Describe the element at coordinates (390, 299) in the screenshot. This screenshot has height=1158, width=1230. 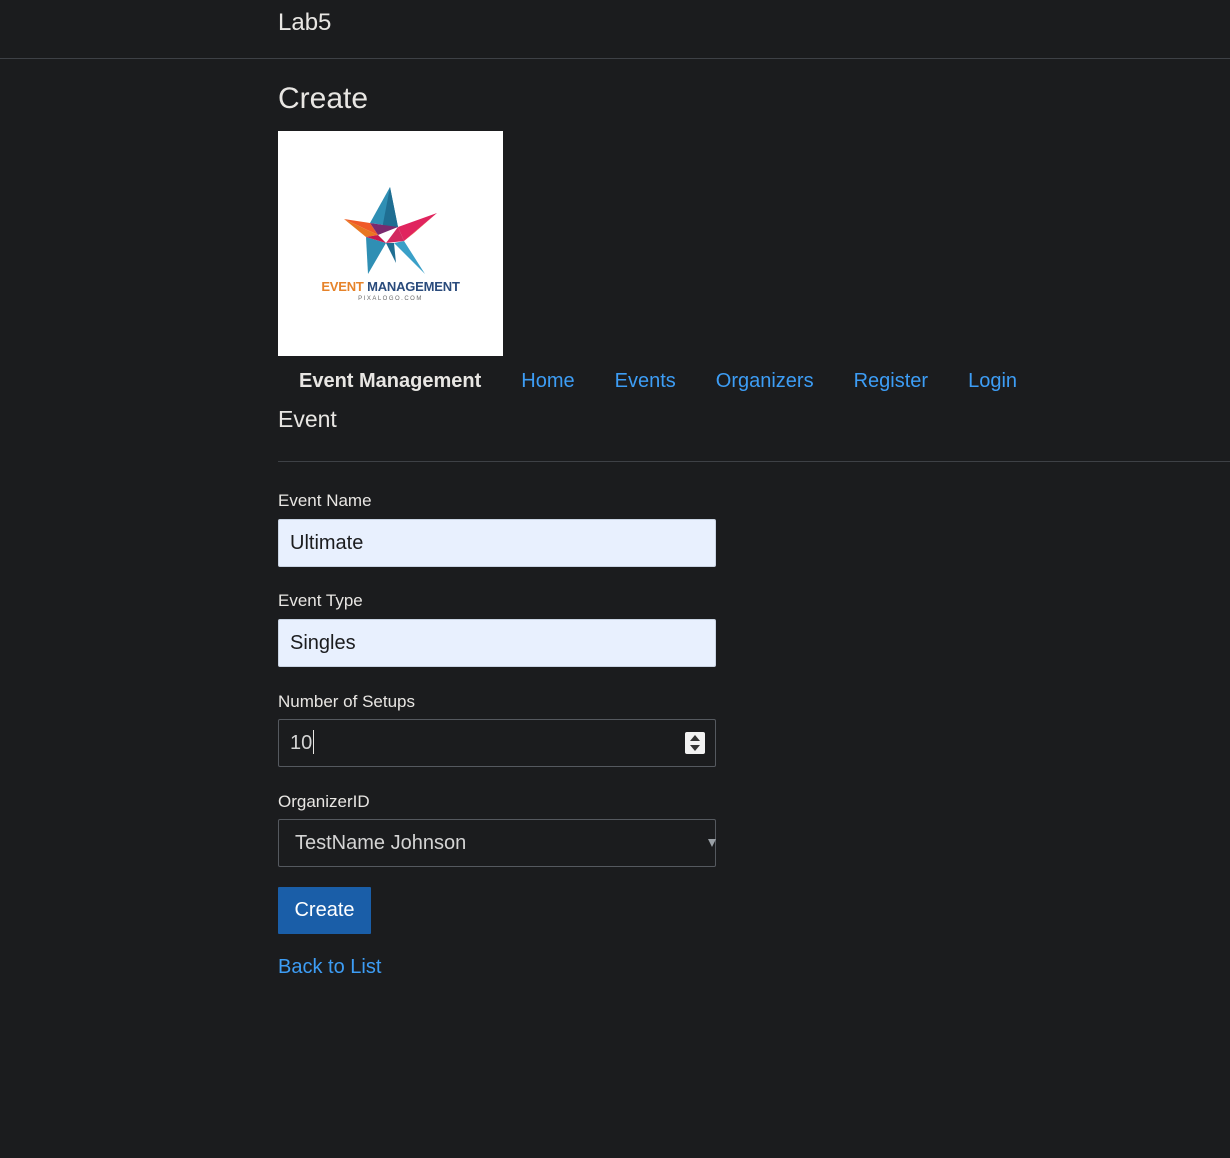
I see `logo-subtext: PIXALOGO.COM` at that location.